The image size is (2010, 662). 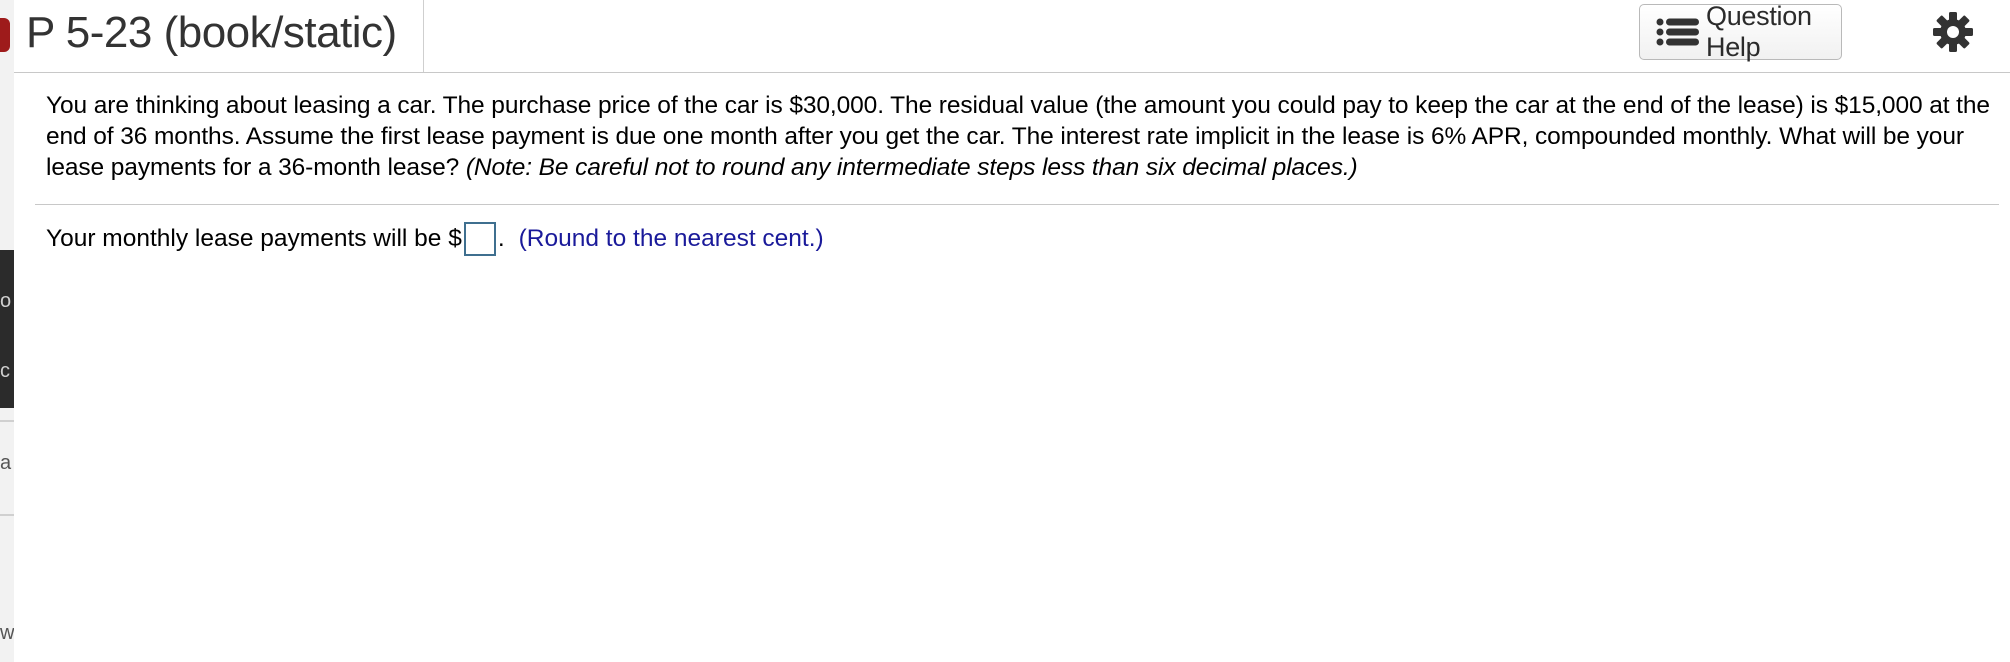 What do you see at coordinates (1678, 32) in the screenshot?
I see `list-icon` at bounding box center [1678, 32].